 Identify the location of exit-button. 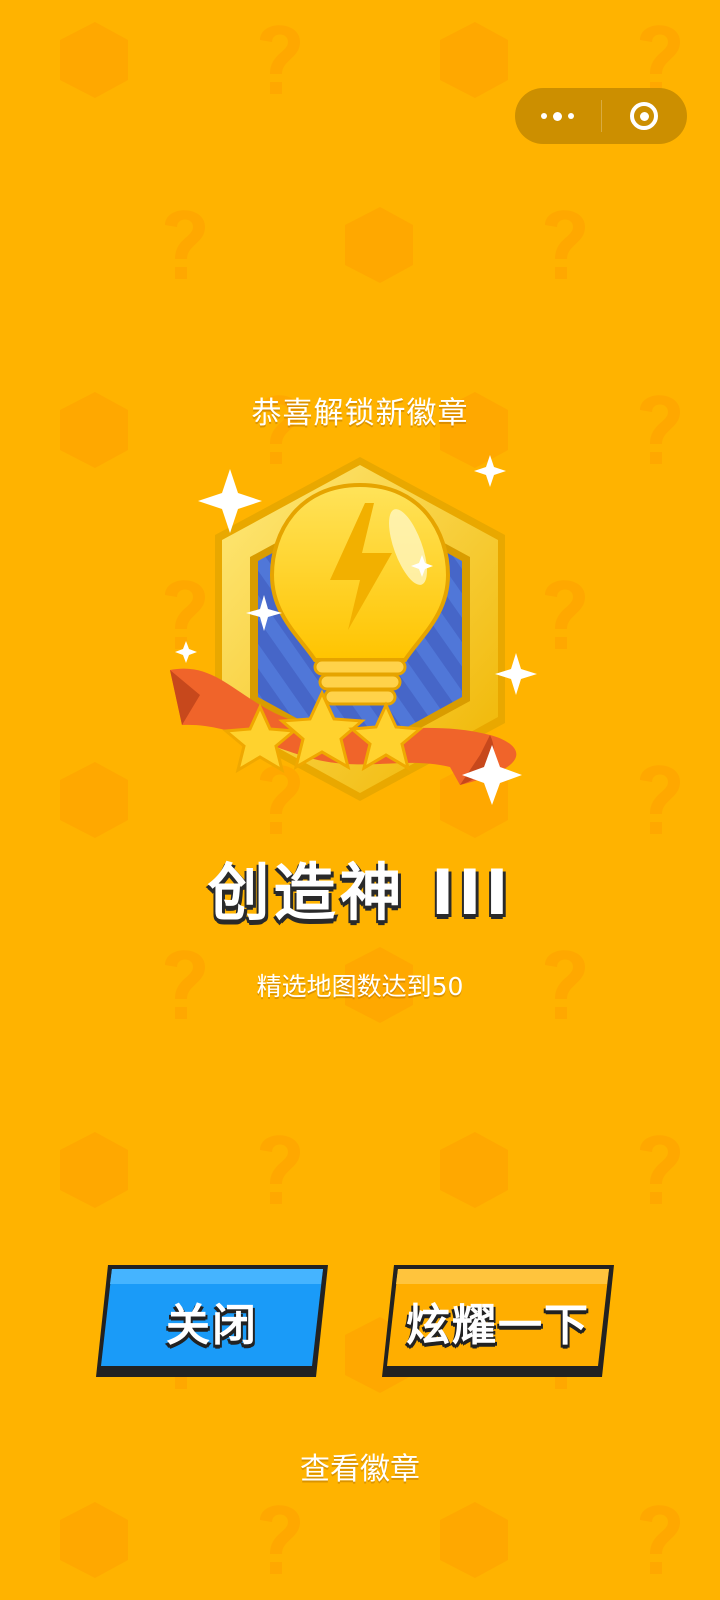
(645, 116).